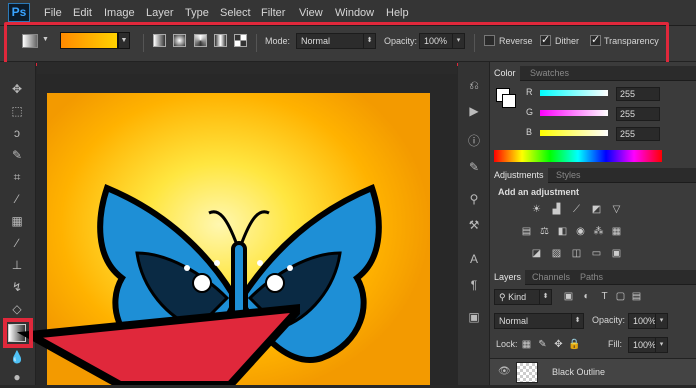  I want to click on options-bar-highlight, so click(336, 44).